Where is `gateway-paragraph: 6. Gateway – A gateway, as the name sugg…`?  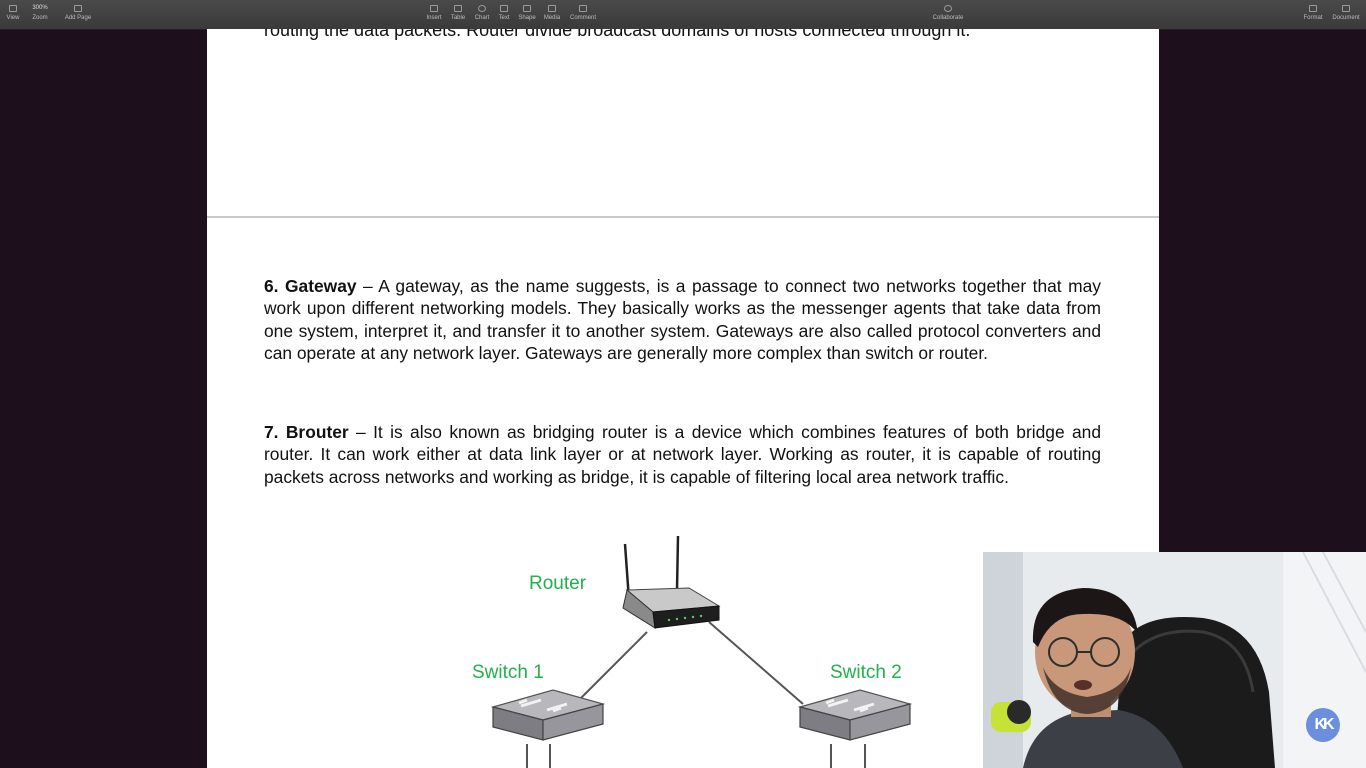
gateway-paragraph: 6. Gateway – A gateway, as the name sugg… is located at coordinates (682, 320).